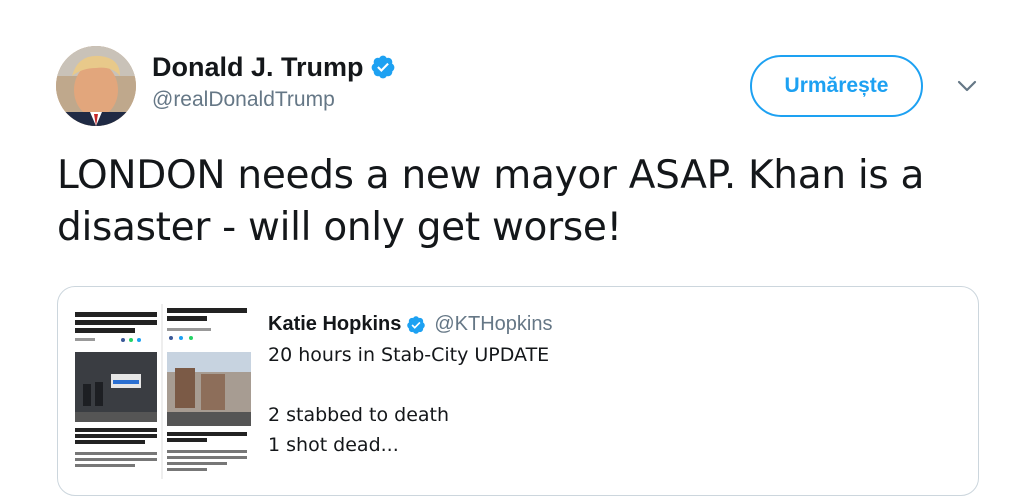 Image resolution: width=1019 pixels, height=501 pixels. What do you see at coordinates (836, 86) in the screenshot?
I see `follow-button: Urmărește` at bounding box center [836, 86].